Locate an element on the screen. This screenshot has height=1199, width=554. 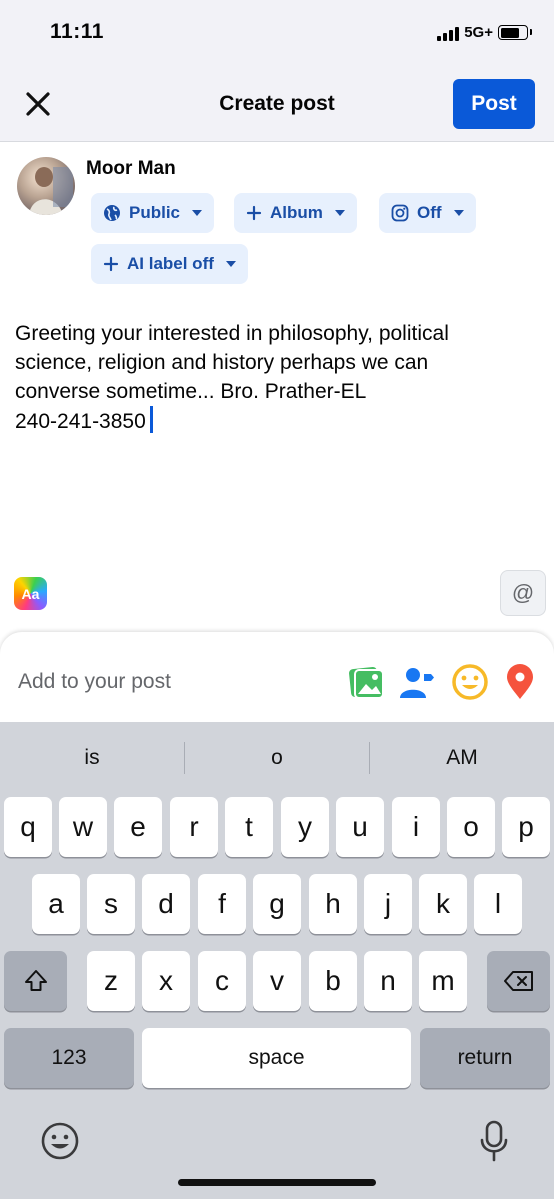
key-z: z is located at coordinates (111, 981).